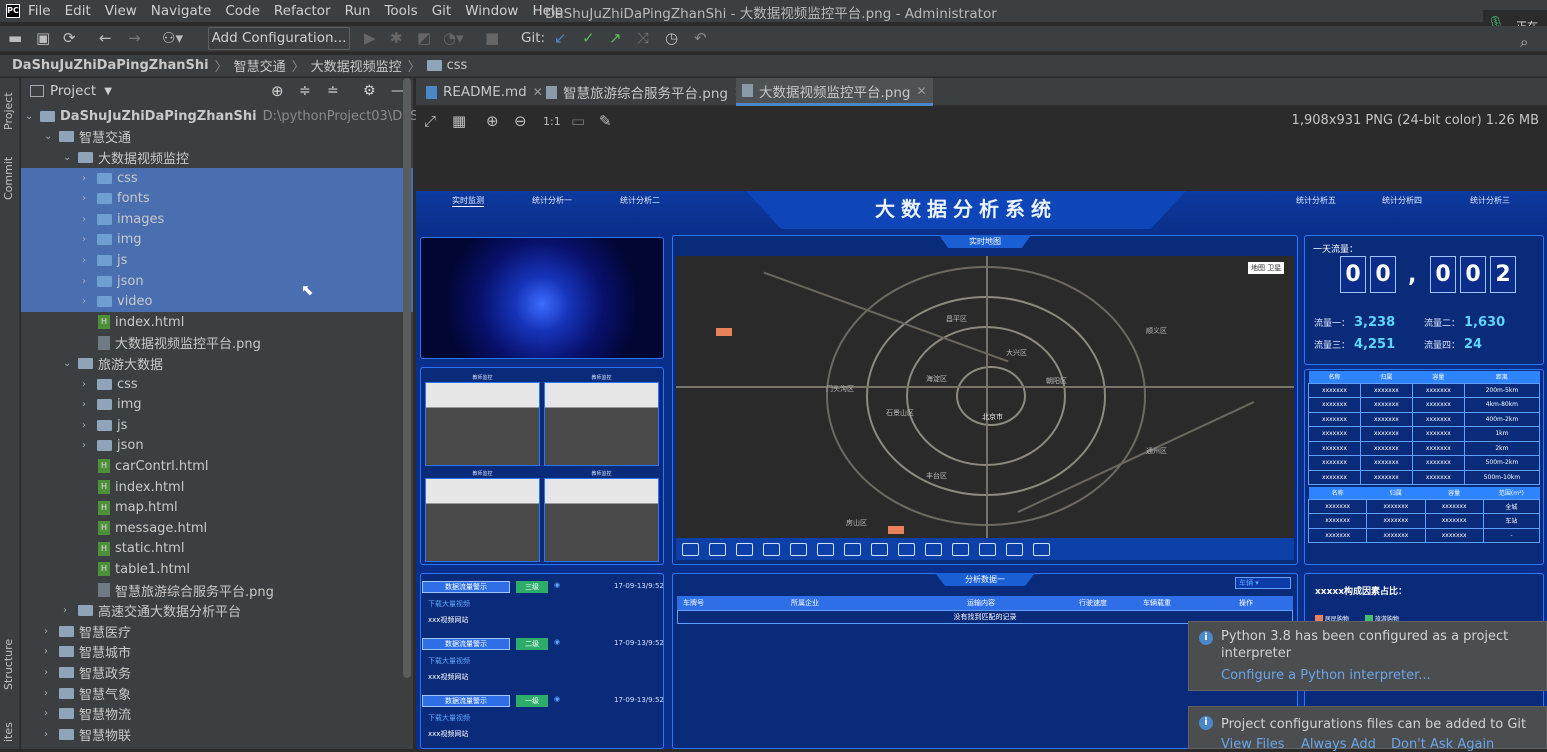 The height and width of the screenshot is (752, 1547). I want to click on breadcrumb-zhihuijiaotong: 智慧交通, so click(260, 65).